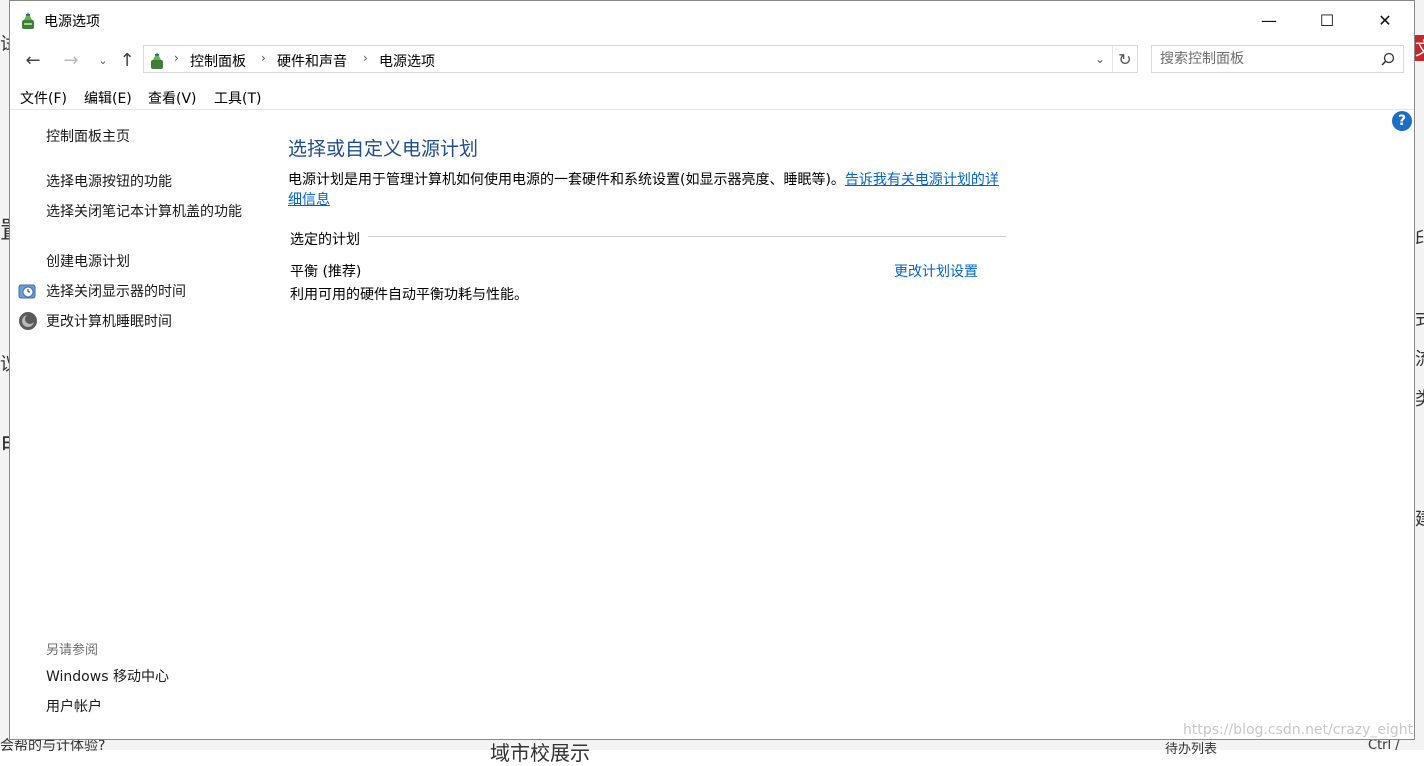  I want to click on page-title: 选择或自定义电源计划, so click(383, 149).